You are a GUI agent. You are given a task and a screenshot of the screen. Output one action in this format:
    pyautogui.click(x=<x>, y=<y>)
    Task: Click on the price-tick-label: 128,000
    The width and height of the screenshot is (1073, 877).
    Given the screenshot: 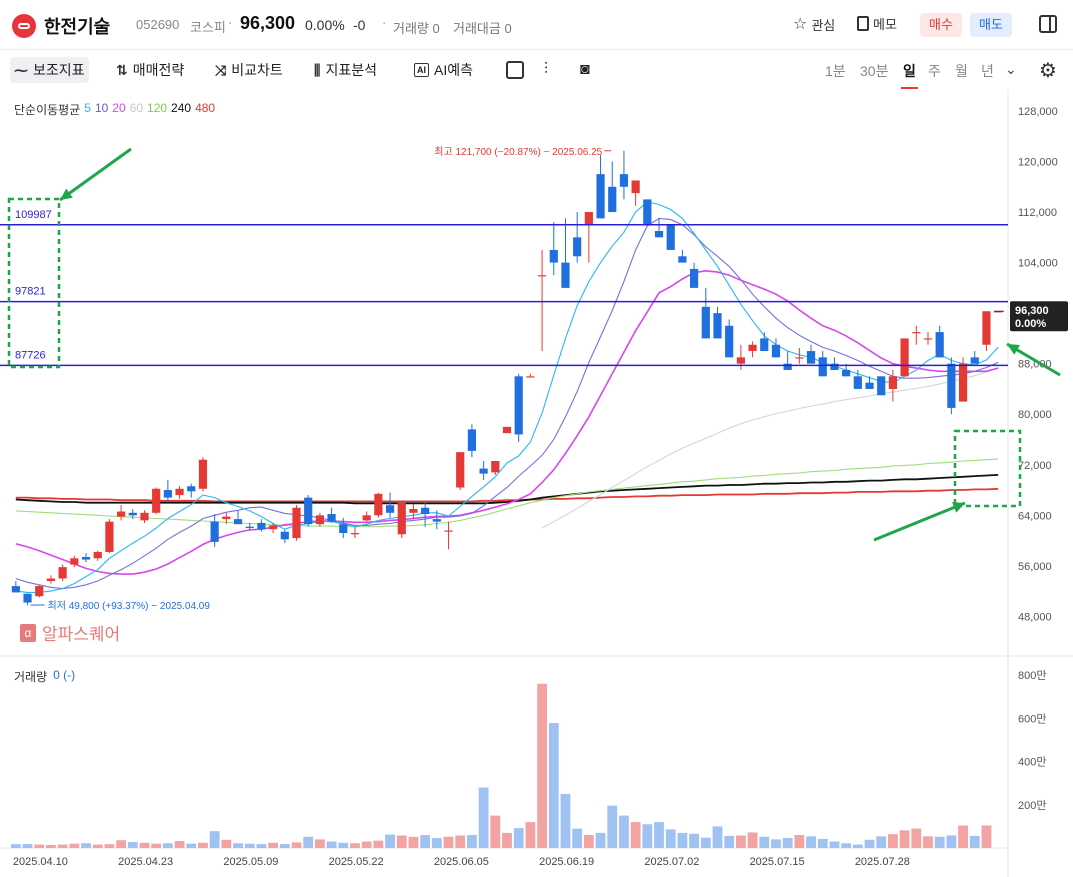 What is the action you would take?
    pyautogui.click(x=1038, y=112)
    